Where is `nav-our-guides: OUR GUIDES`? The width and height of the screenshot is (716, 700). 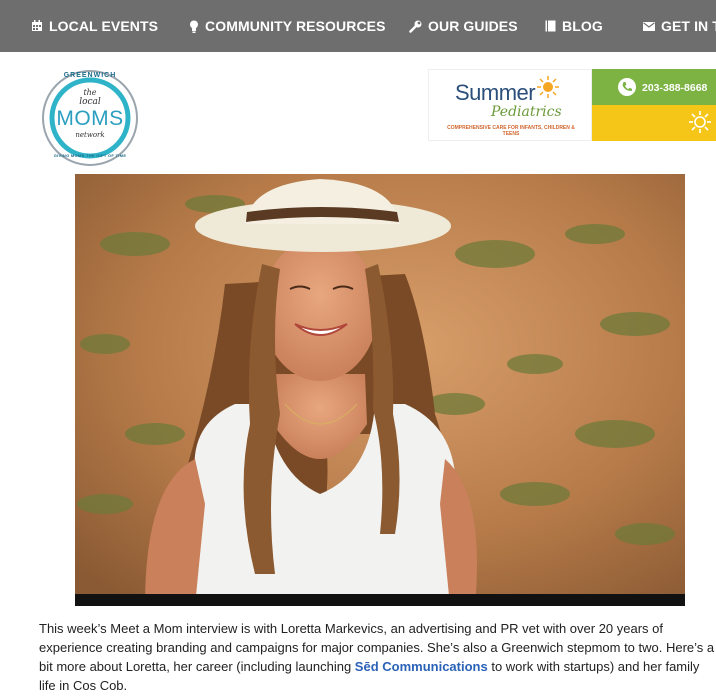
nav-our-guides: OUR GUIDES is located at coordinates (463, 26).